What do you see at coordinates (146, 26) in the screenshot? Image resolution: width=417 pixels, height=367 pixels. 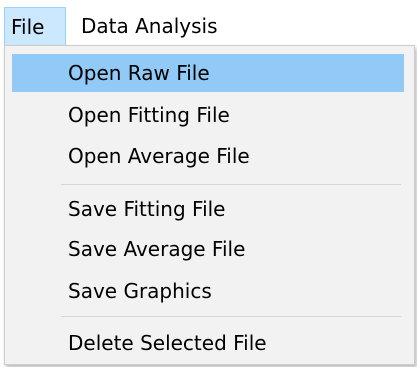 I see `menubar-data-analysis: Data Analysis` at bounding box center [146, 26].